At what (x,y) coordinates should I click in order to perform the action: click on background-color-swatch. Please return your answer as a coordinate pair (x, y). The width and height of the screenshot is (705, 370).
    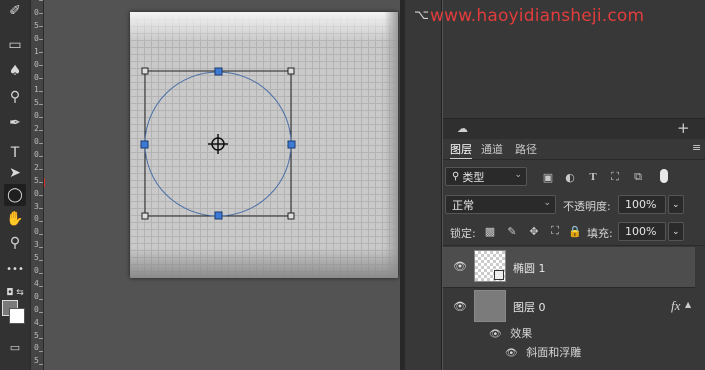
    Looking at the image, I should click on (17, 316).